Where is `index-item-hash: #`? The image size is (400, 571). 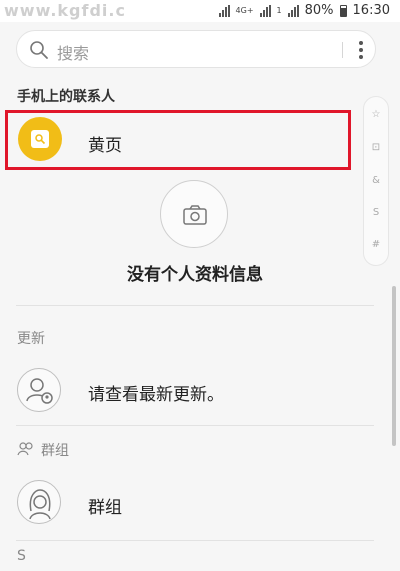 index-item-hash: # is located at coordinates (376, 244).